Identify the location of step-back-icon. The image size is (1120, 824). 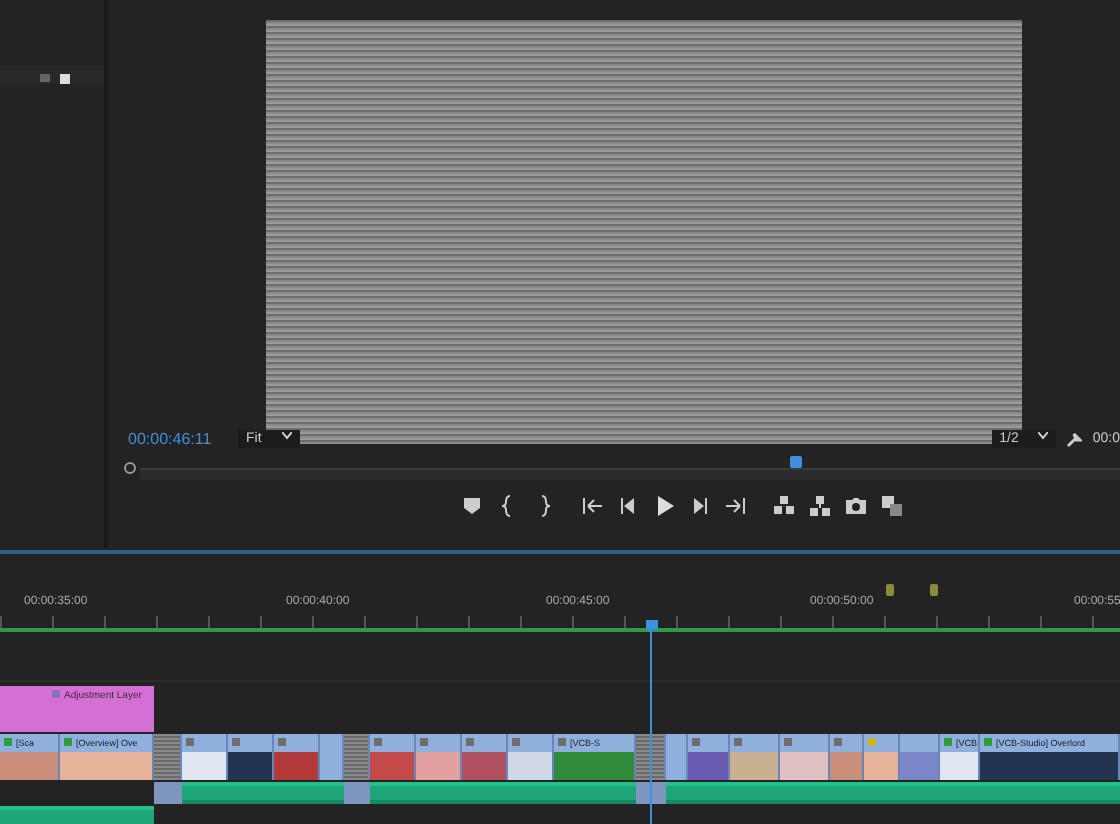
(628, 506).